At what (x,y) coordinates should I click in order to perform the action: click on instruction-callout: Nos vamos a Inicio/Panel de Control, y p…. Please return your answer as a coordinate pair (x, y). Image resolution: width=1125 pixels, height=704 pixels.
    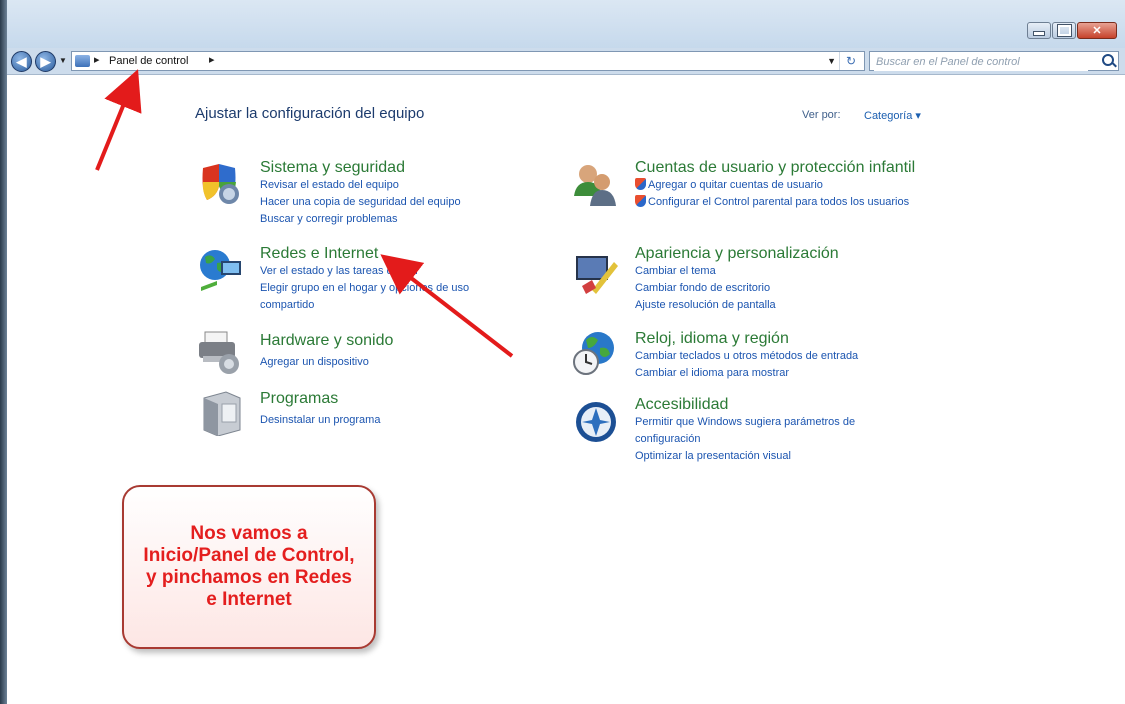
    Looking at the image, I should click on (249, 567).